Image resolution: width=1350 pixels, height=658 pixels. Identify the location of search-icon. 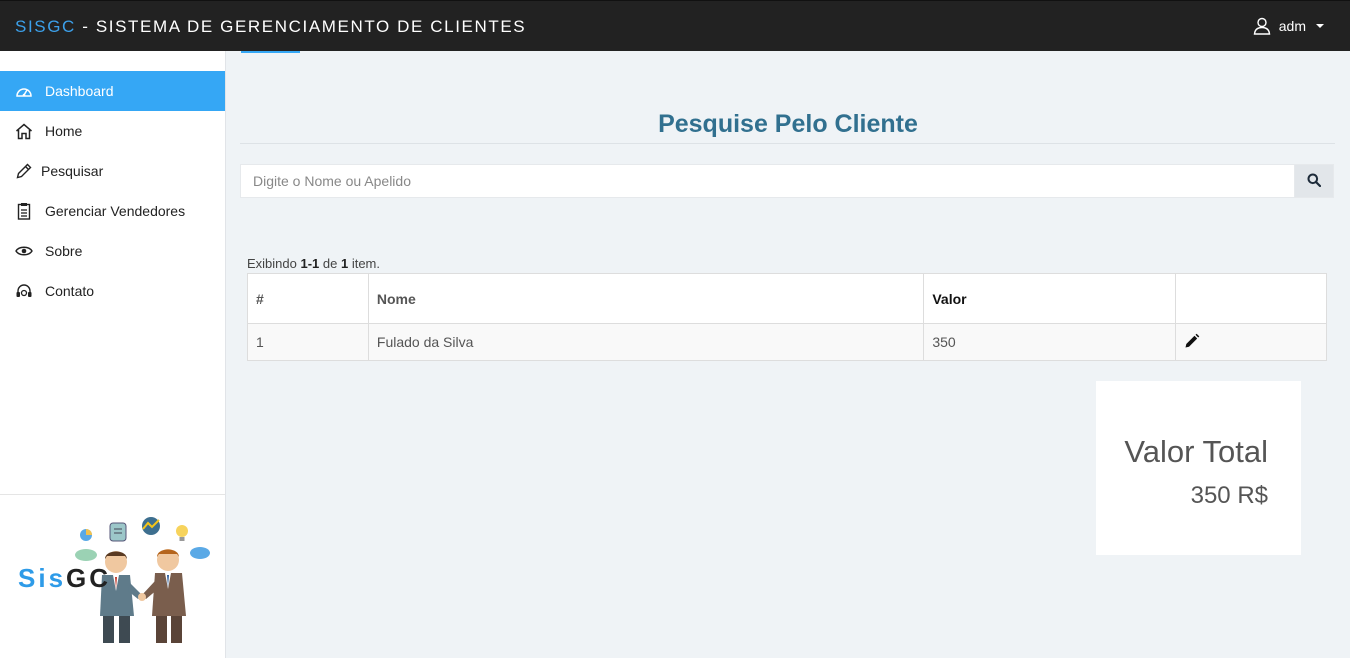
(1314, 181).